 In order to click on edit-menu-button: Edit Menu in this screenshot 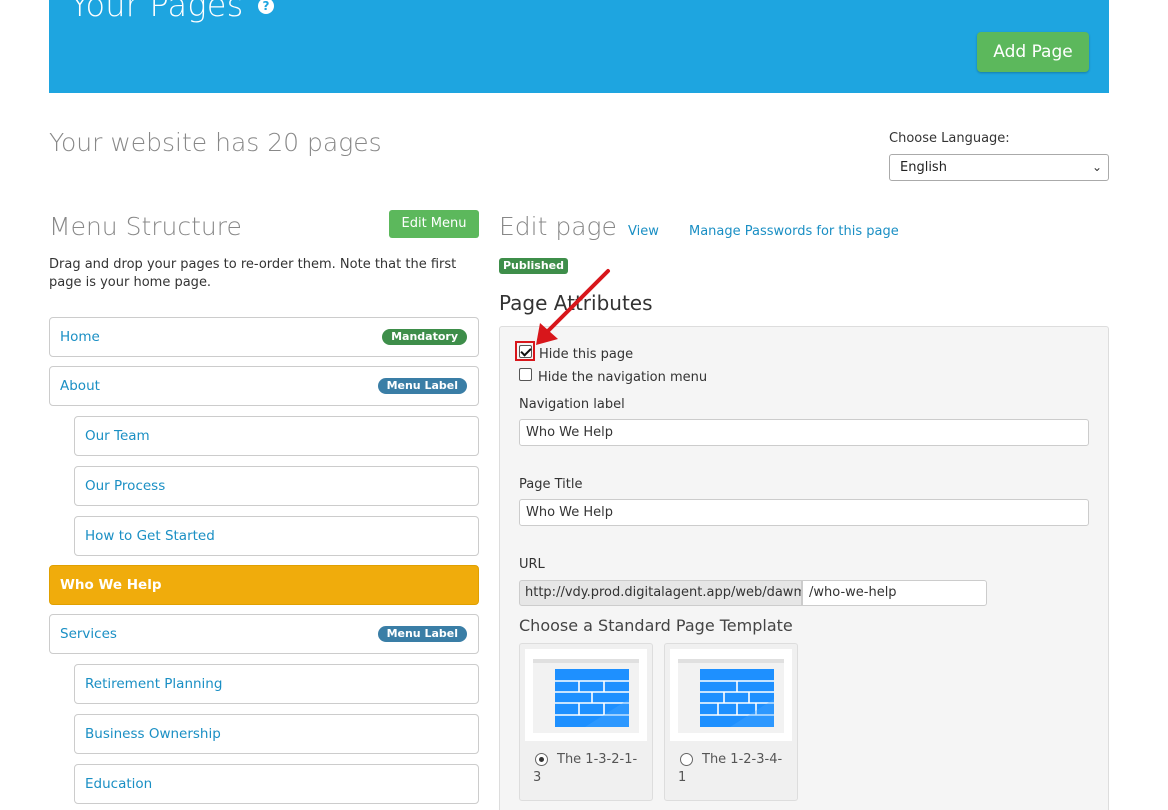, I will do `click(434, 224)`.